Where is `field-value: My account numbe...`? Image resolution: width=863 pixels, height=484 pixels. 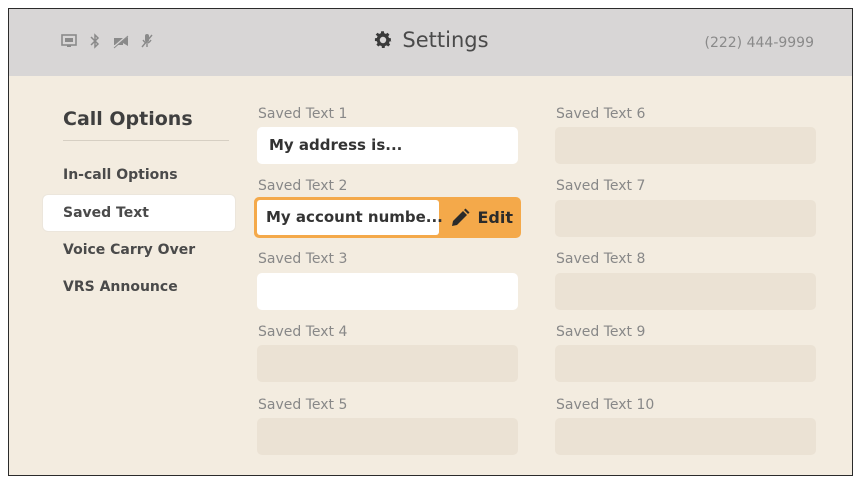 field-value: My account numbe... is located at coordinates (354, 217).